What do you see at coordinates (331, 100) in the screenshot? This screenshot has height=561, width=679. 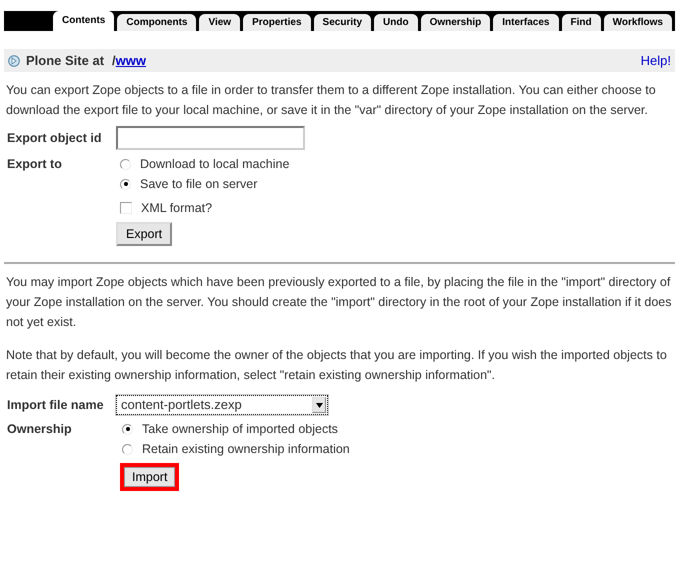 I see `intro-paragraph: You can export Zope objects to a file in order to transfer them to a different Zope installation. You can either choose to download the export file to your local machine, or save it in the "var" directory of your Zope installation on the server.` at bounding box center [331, 100].